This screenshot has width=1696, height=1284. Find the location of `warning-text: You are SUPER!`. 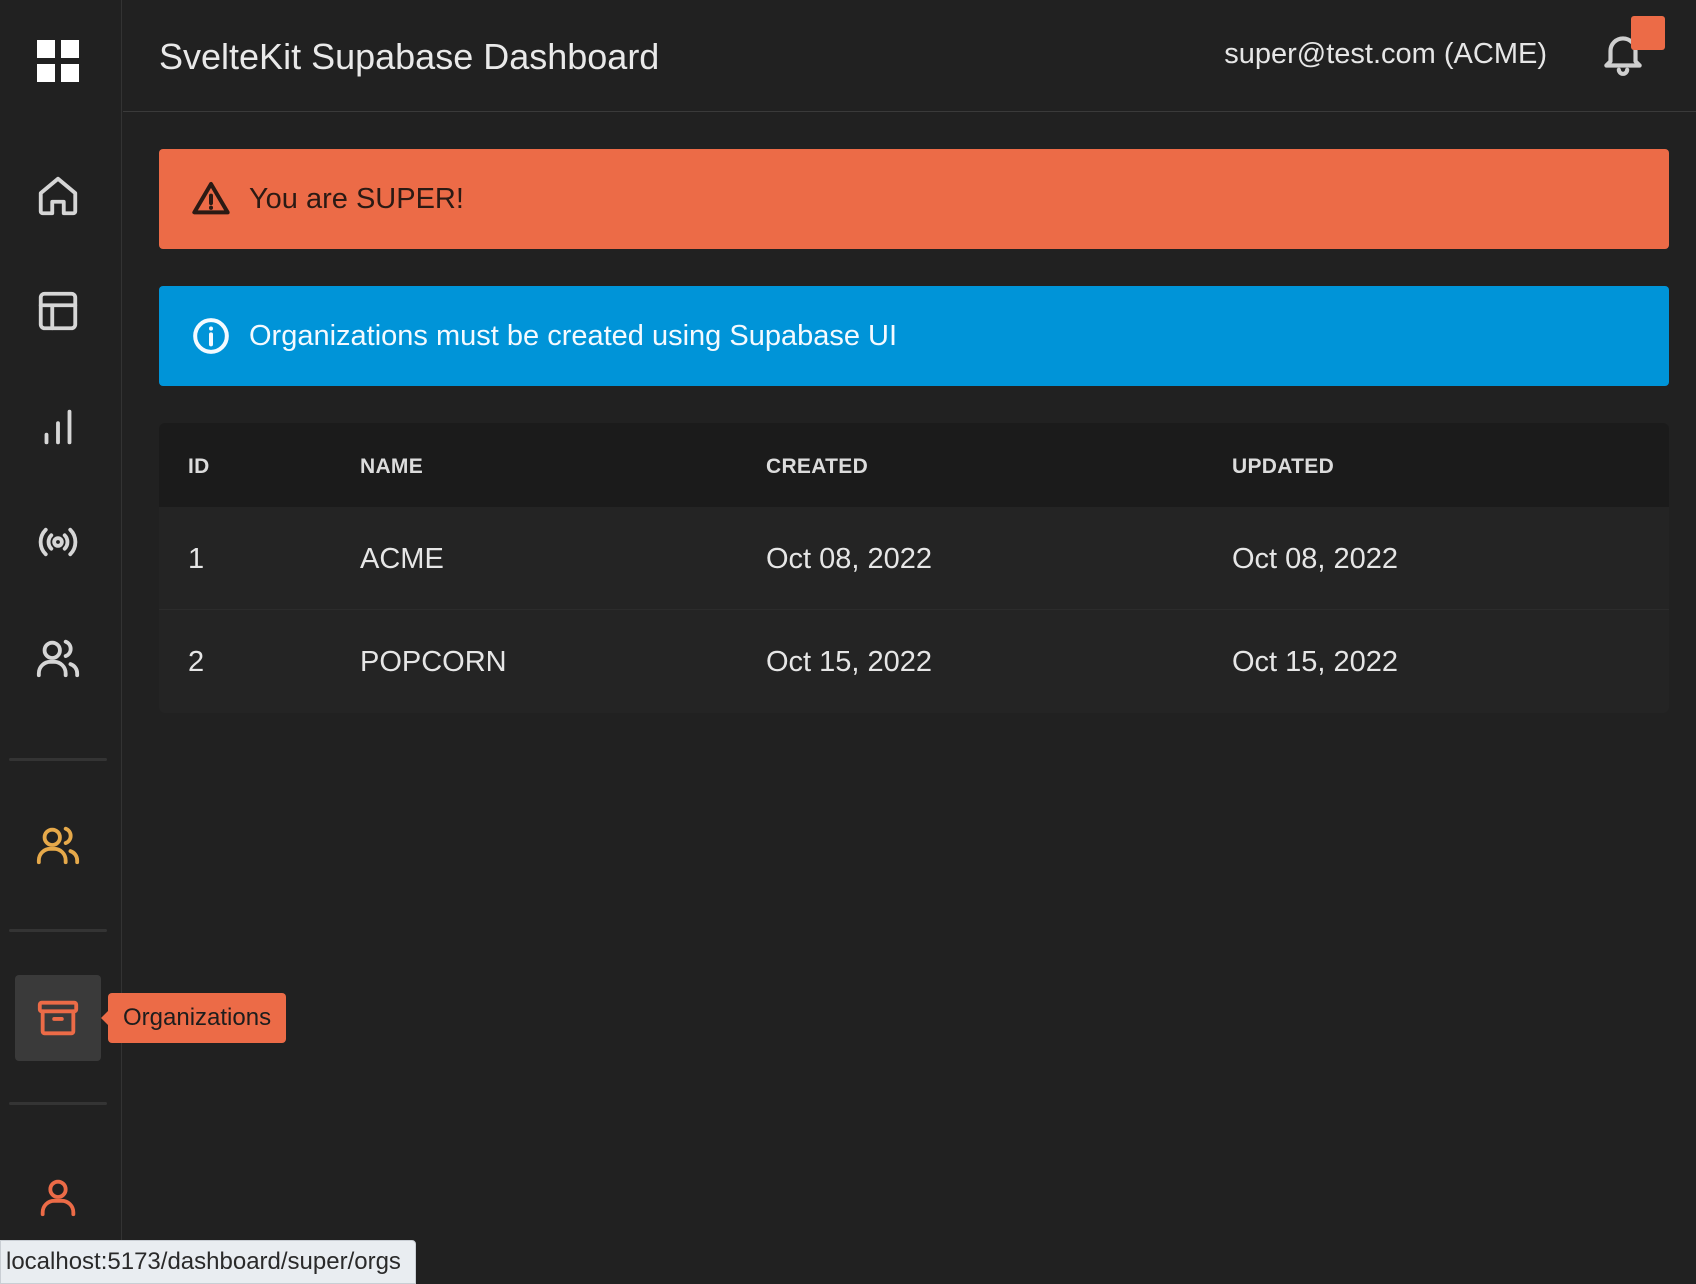

warning-text: You are SUPER! is located at coordinates (356, 198).